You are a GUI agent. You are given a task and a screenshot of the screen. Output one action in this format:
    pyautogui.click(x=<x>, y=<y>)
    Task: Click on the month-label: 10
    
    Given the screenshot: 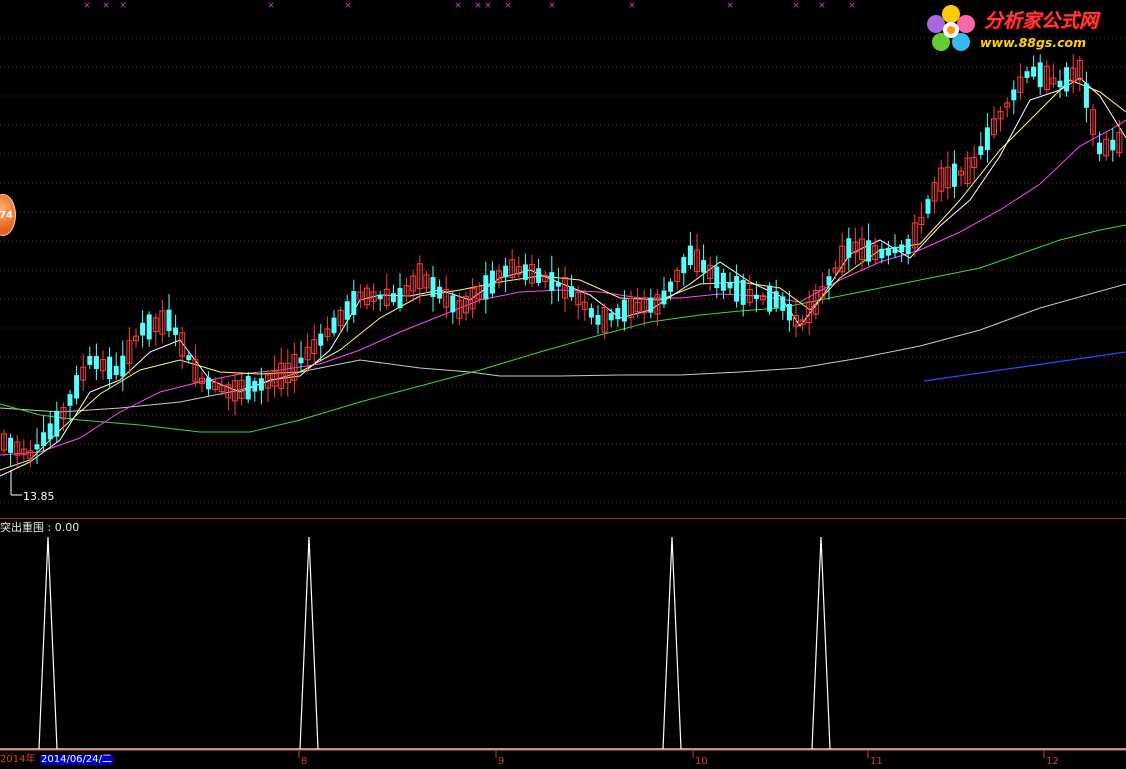 What is the action you would take?
    pyautogui.click(x=701, y=760)
    